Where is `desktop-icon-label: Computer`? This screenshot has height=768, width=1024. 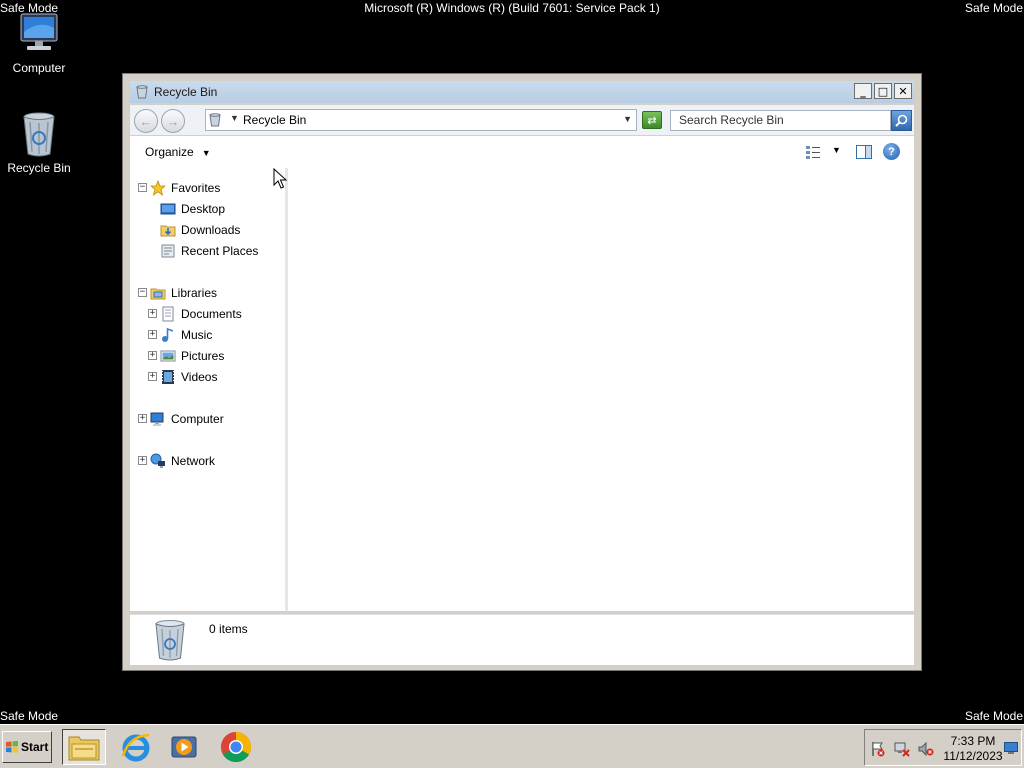 desktop-icon-label: Computer is located at coordinates (39, 68).